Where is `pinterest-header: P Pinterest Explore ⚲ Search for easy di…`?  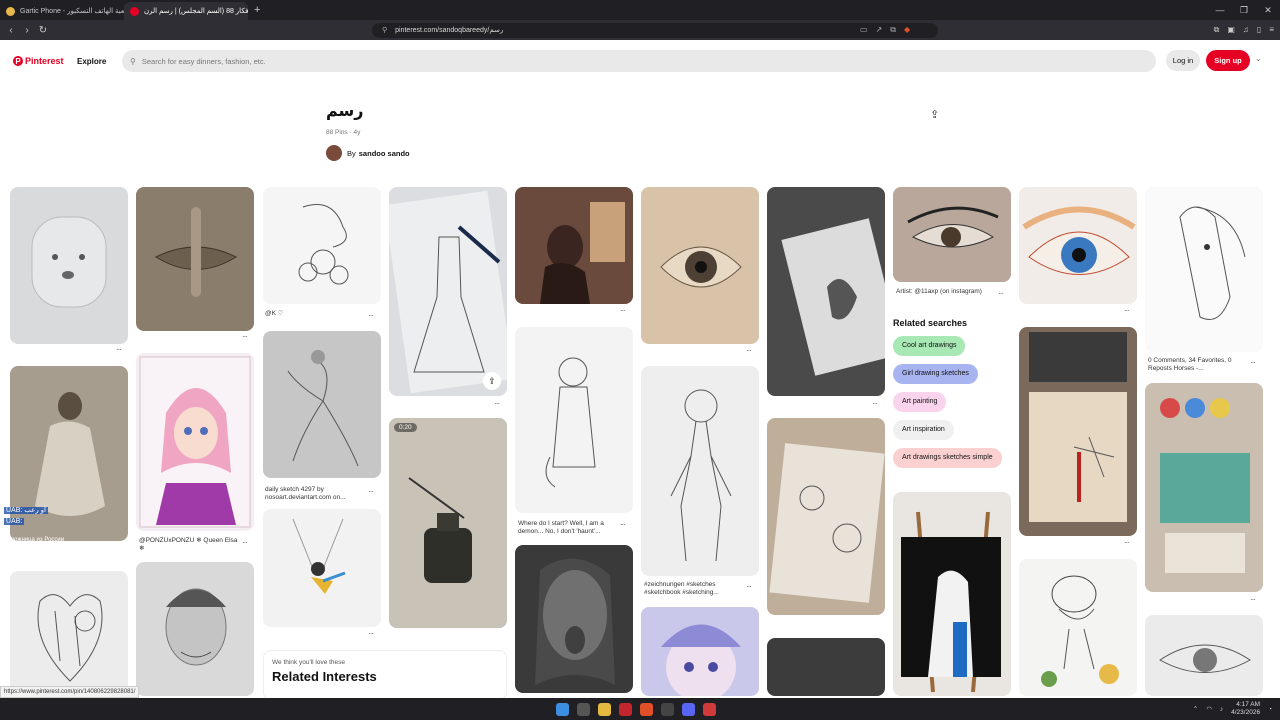 pinterest-header: P Pinterest Explore ⚲ Search for easy di… is located at coordinates (640, 61).